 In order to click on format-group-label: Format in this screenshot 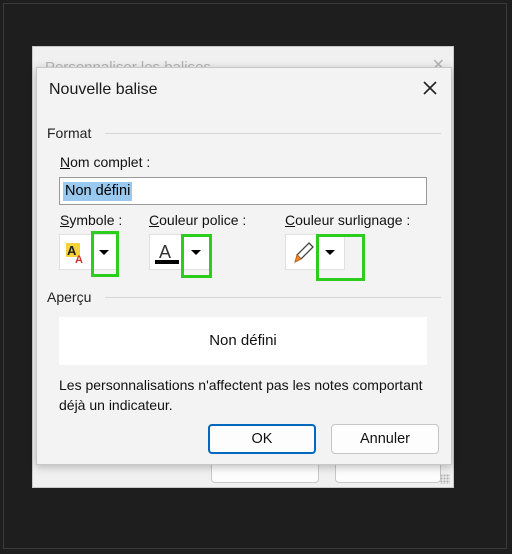, I will do `click(69, 133)`.